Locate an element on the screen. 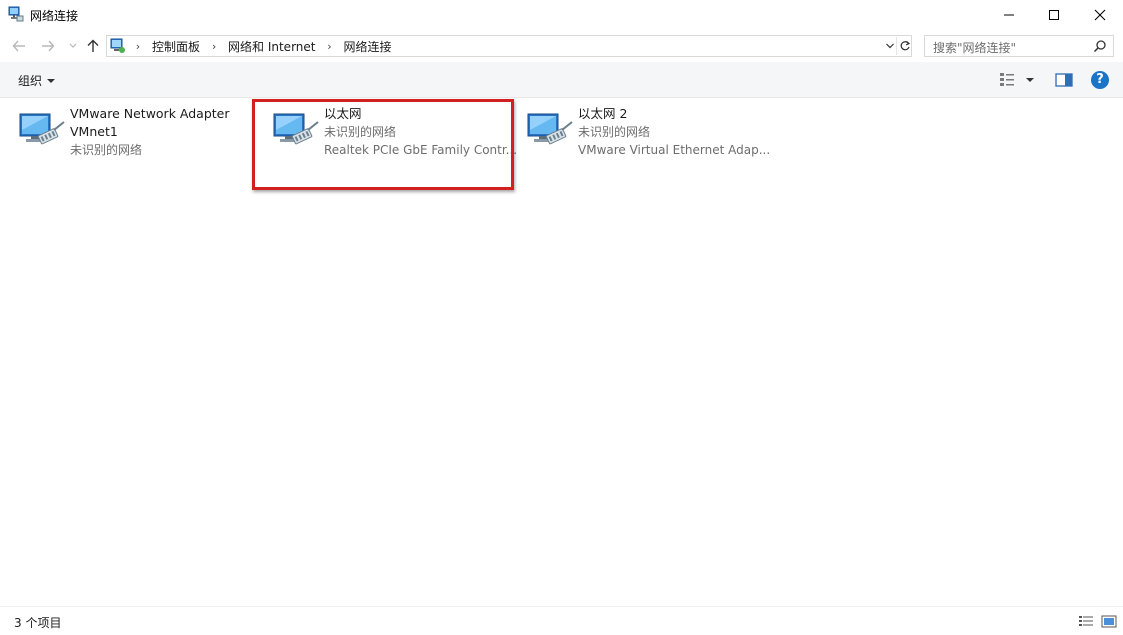 Image resolution: width=1123 pixels, height=635 pixels. highlight-box is located at coordinates (383, 144).